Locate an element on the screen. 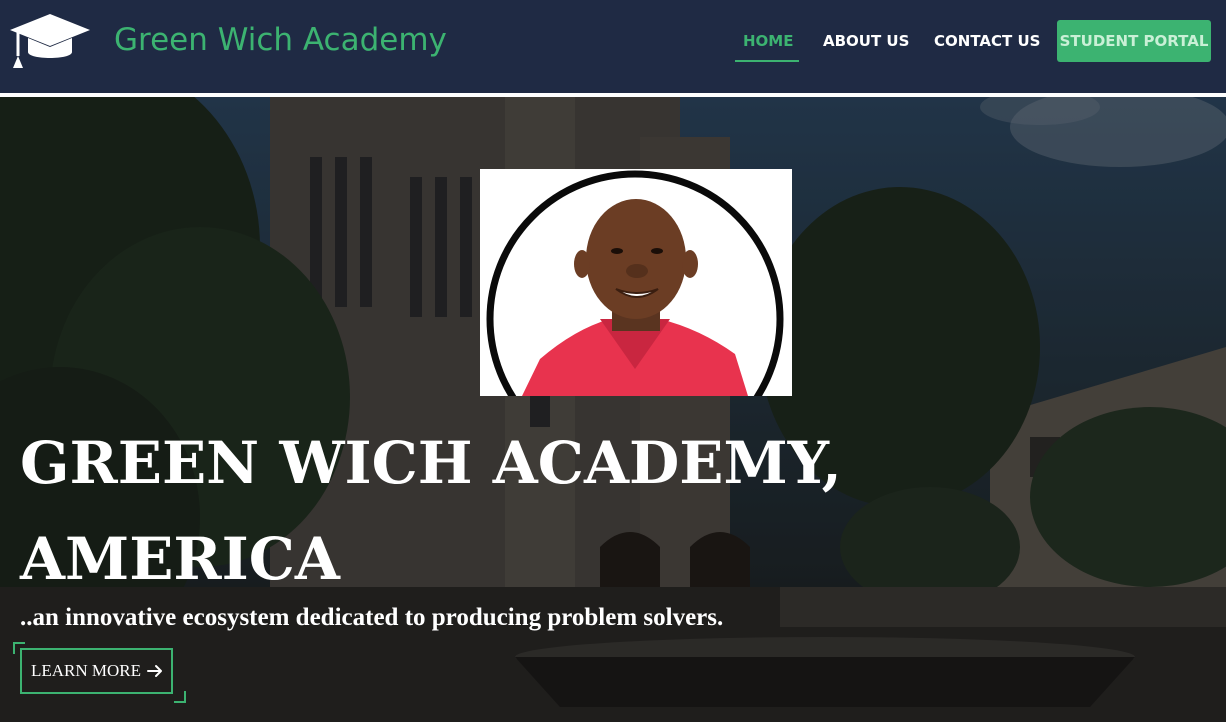  nav-about-us: ABOUT US is located at coordinates (866, 41).